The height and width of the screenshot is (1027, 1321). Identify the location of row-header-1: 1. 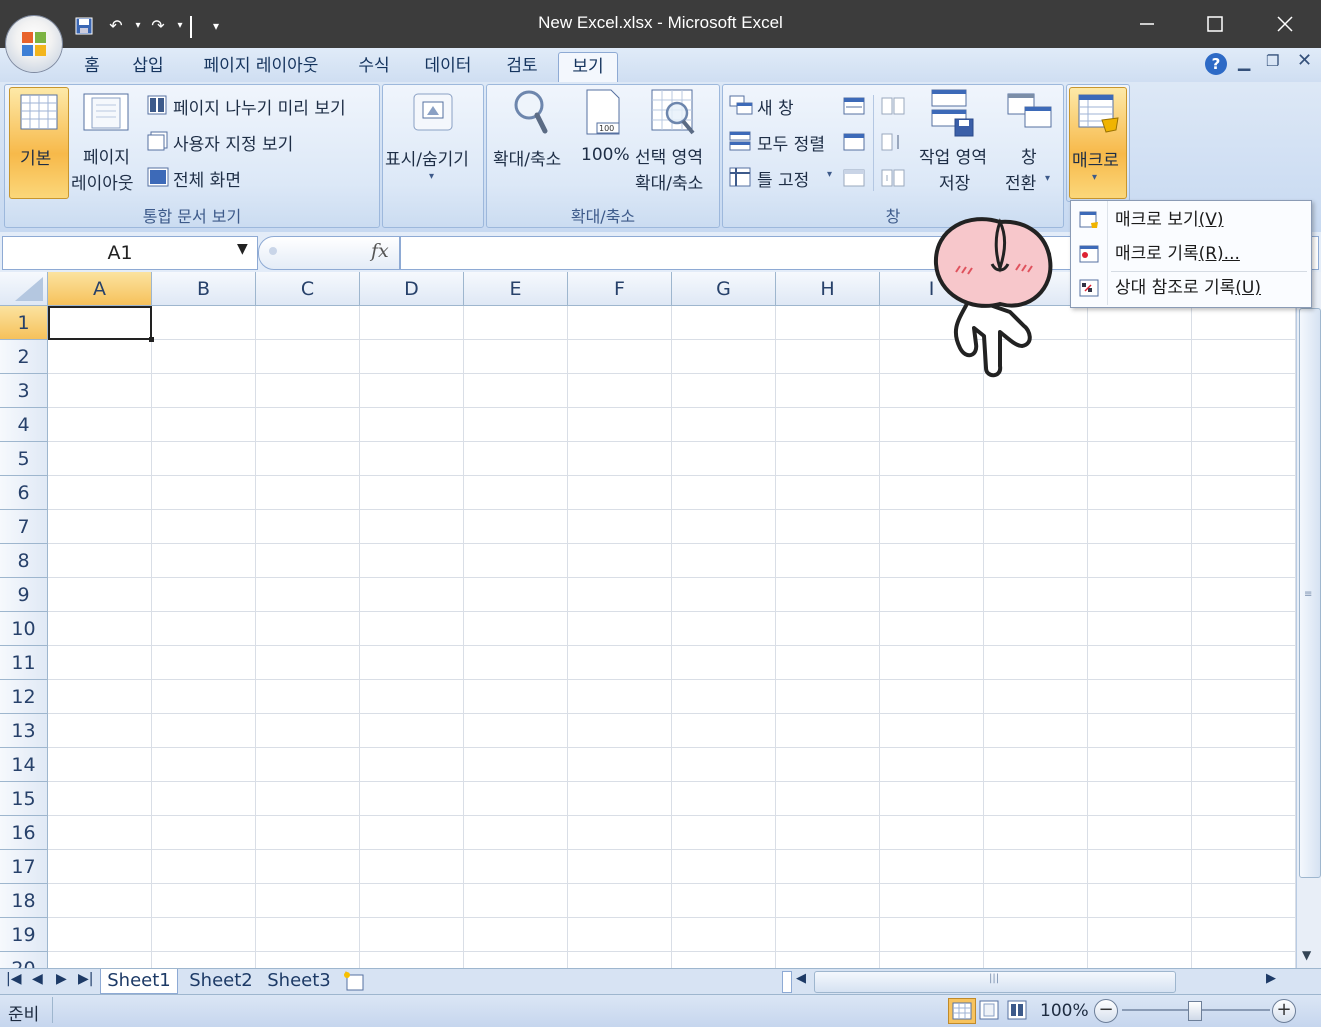
(24, 323).